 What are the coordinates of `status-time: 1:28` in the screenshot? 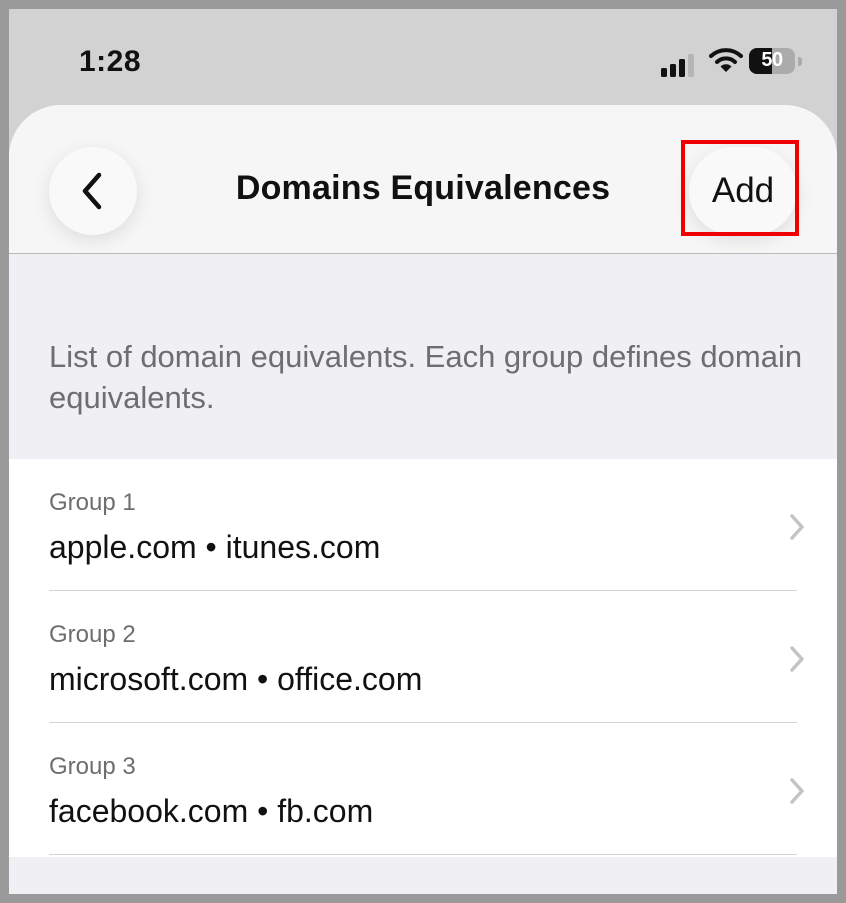 It's located at (110, 61).